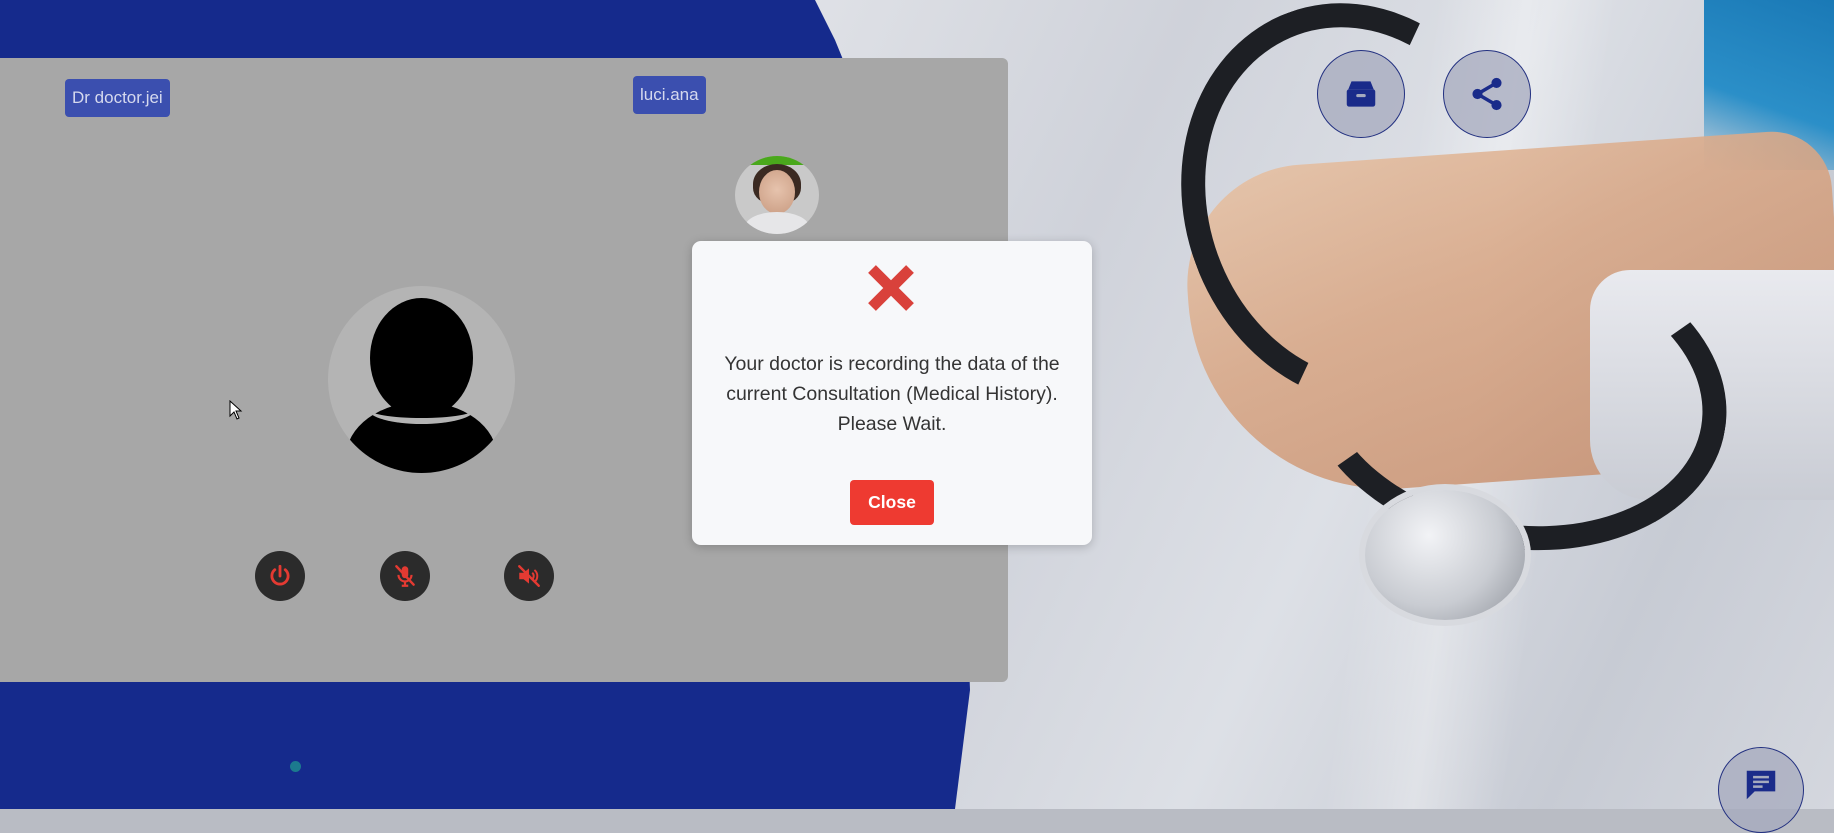 This screenshot has width=1834, height=833. I want to click on chat-button, so click(1761, 790).